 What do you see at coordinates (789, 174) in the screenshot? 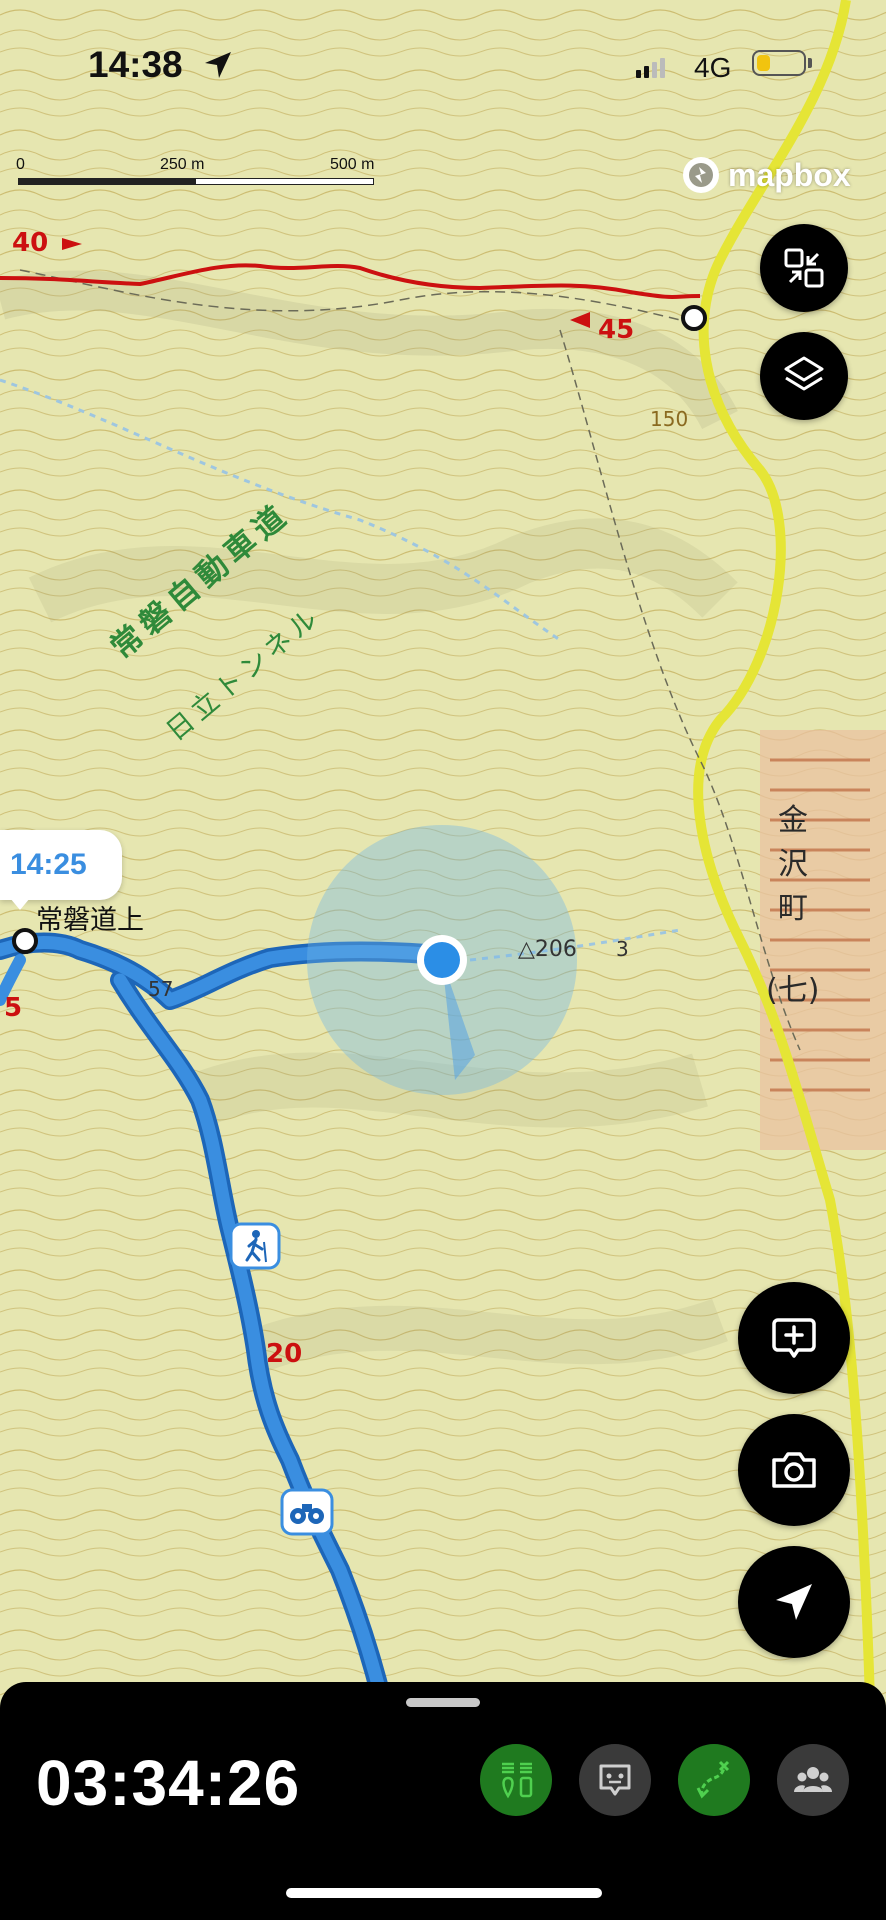
I see `mapbox-label: mapbox` at bounding box center [789, 174].